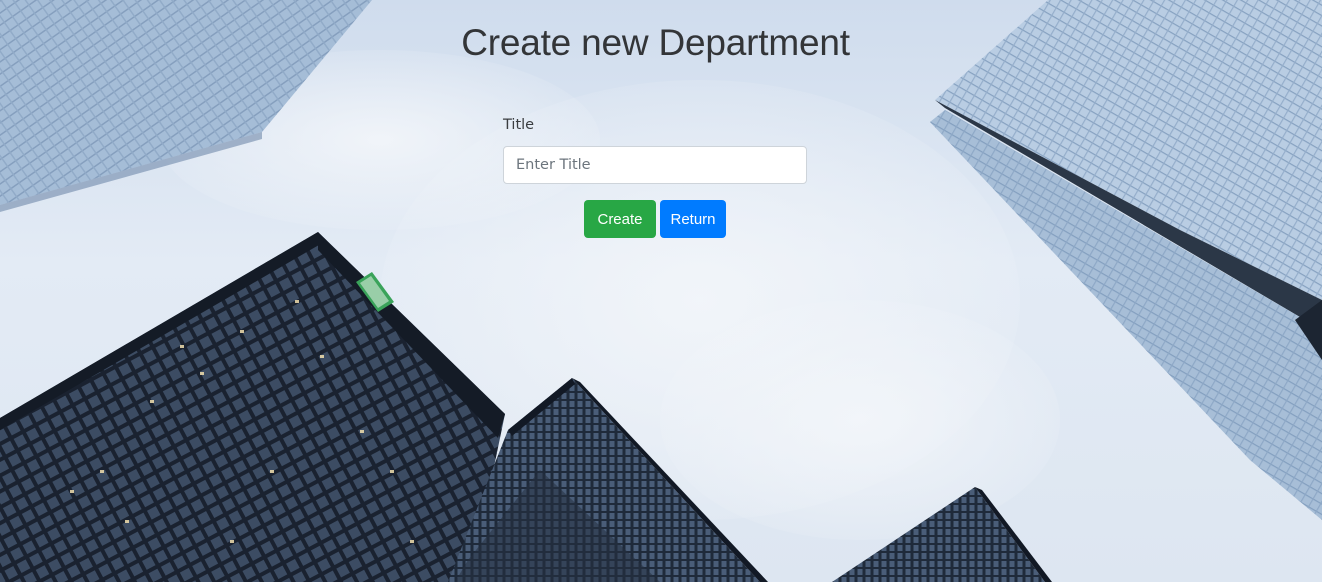 The width and height of the screenshot is (1322, 582). I want to click on page-title: Create new Department, so click(655, 42).